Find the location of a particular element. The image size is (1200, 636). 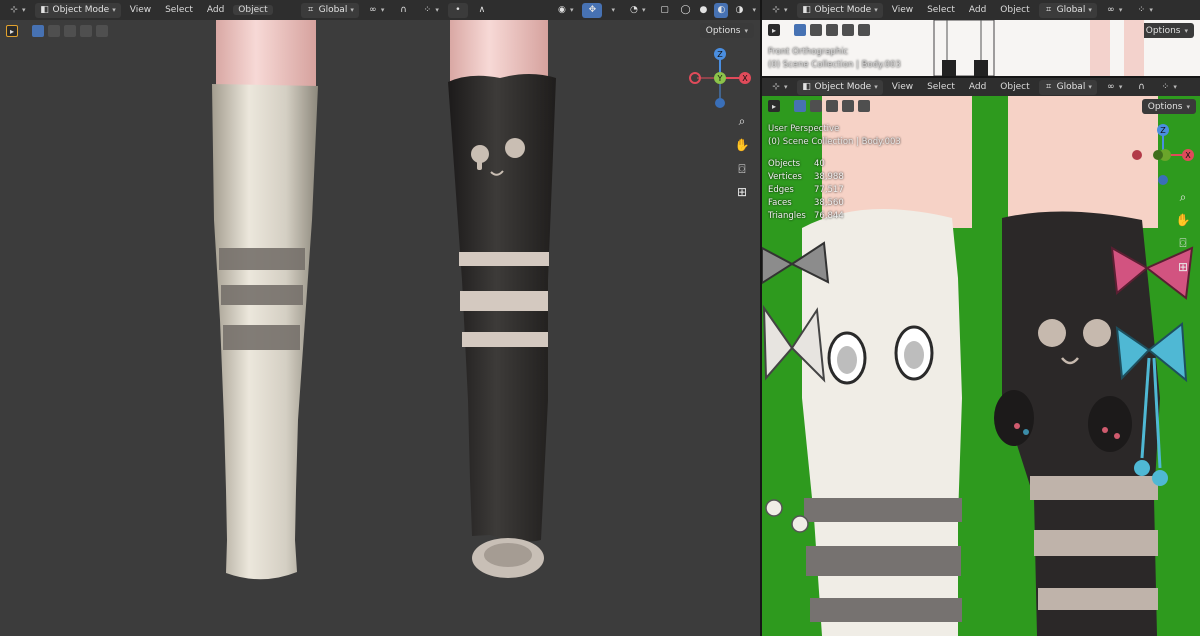

select-mode-new is located at coordinates (800, 106).